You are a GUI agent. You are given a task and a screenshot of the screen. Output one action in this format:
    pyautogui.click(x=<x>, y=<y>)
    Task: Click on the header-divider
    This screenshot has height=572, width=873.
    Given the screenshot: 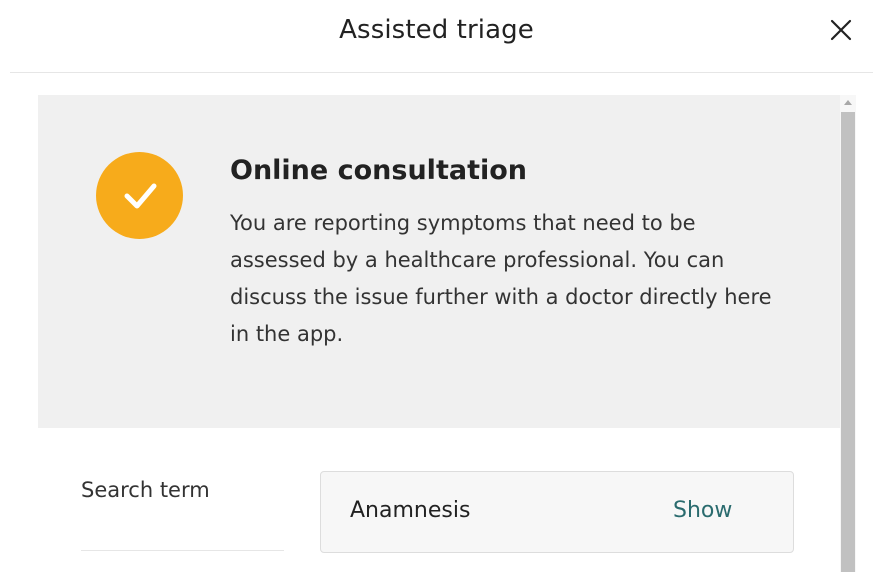 What is the action you would take?
    pyautogui.click(x=441, y=72)
    